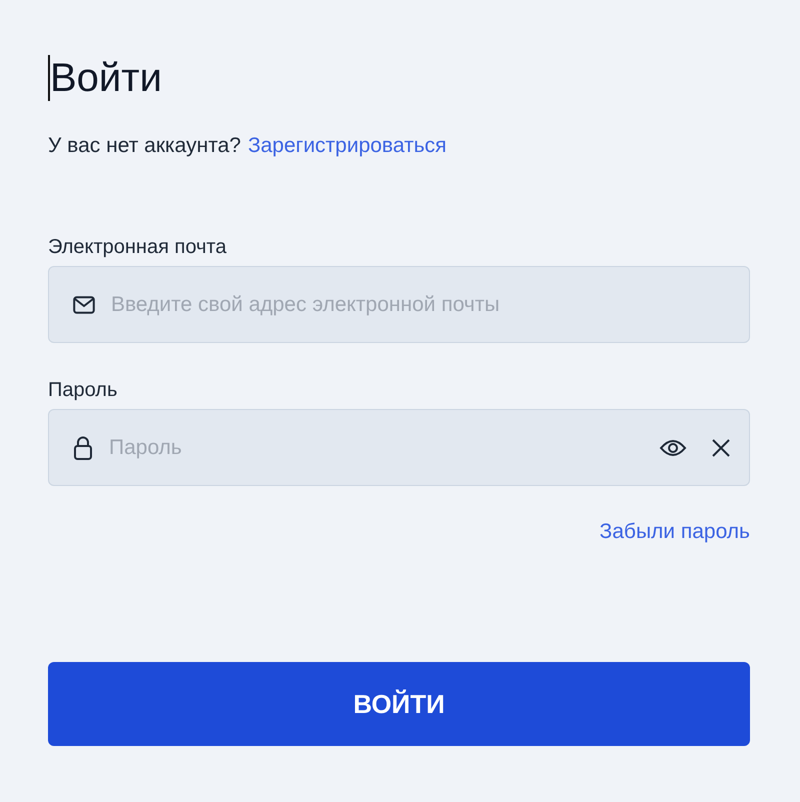 This screenshot has height=802, width=800. What do you see at coordinates (49, 78) in the screenshot?
I see `text-cursor` at bounding box center [49, 78].